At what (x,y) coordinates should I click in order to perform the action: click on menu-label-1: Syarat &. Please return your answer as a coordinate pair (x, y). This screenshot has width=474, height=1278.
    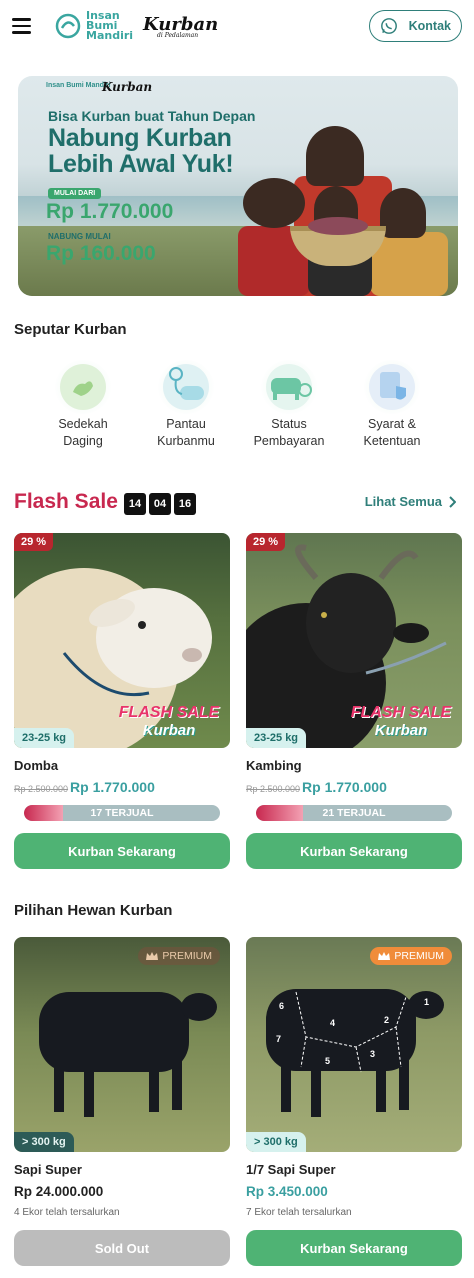
    Looking at the image, I should click on (392, 424).